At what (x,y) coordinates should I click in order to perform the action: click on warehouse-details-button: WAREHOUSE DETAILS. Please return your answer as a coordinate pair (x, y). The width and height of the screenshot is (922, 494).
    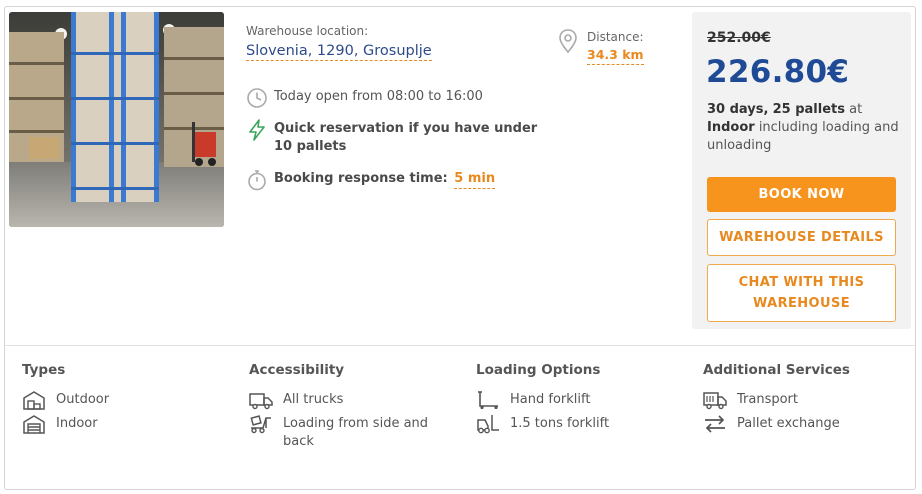
    Looking at the image, I should click on (801, 237).